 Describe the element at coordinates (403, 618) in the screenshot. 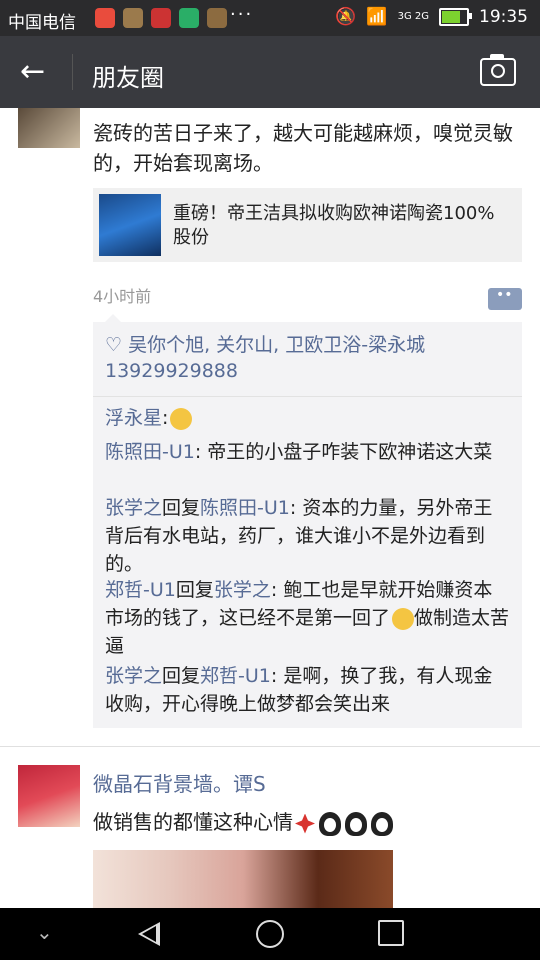

I see `grinning-face-emoji-icon` at that location.